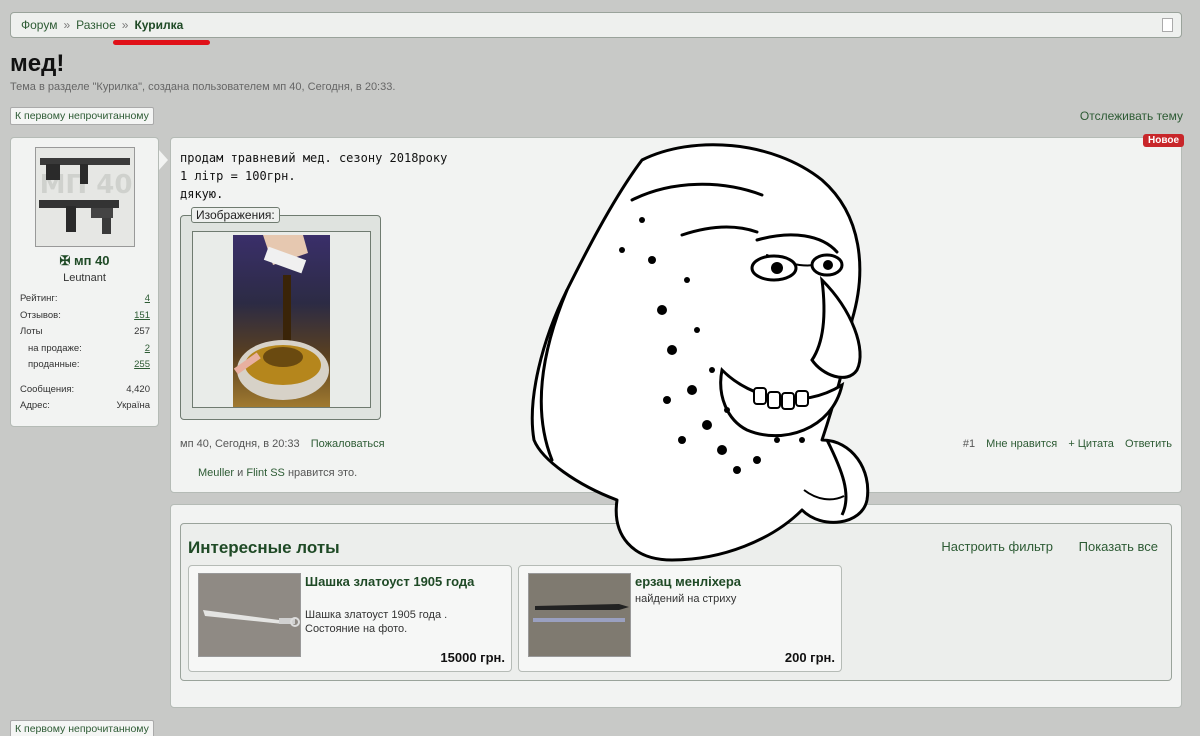 The width and height of the screenshot is (1200, 736). I want to click on username-text: мп 40, so click(92, 260).